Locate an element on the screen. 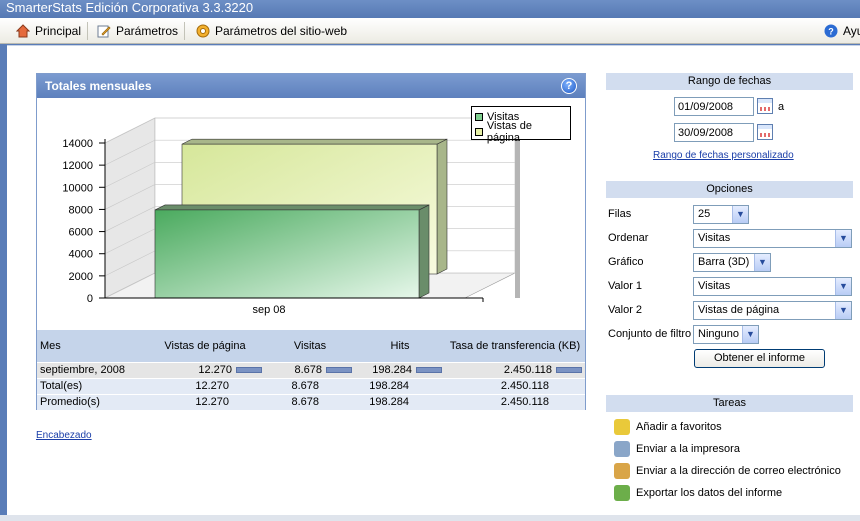 This screenshot has width=860, height=521. task-print: Enviar a la impresora is located at coordinates (677, 449).